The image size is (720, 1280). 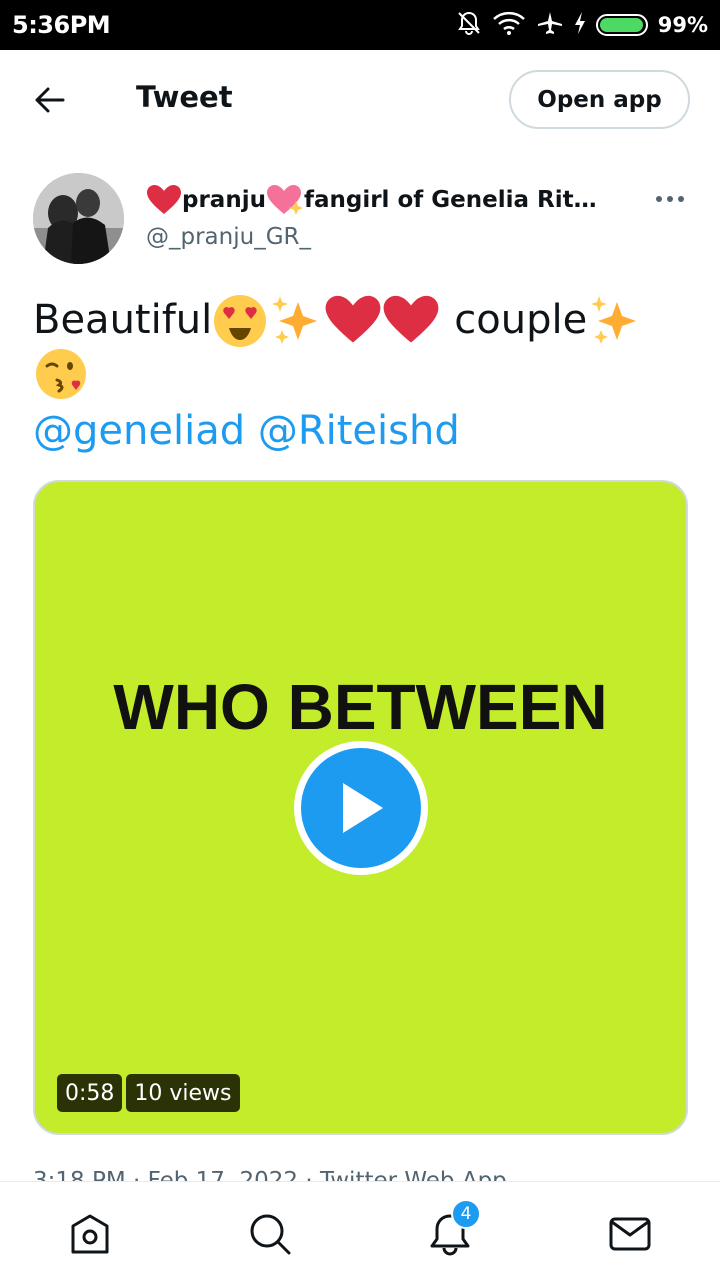 I want to click on play-button, so click(x=361, y=808).